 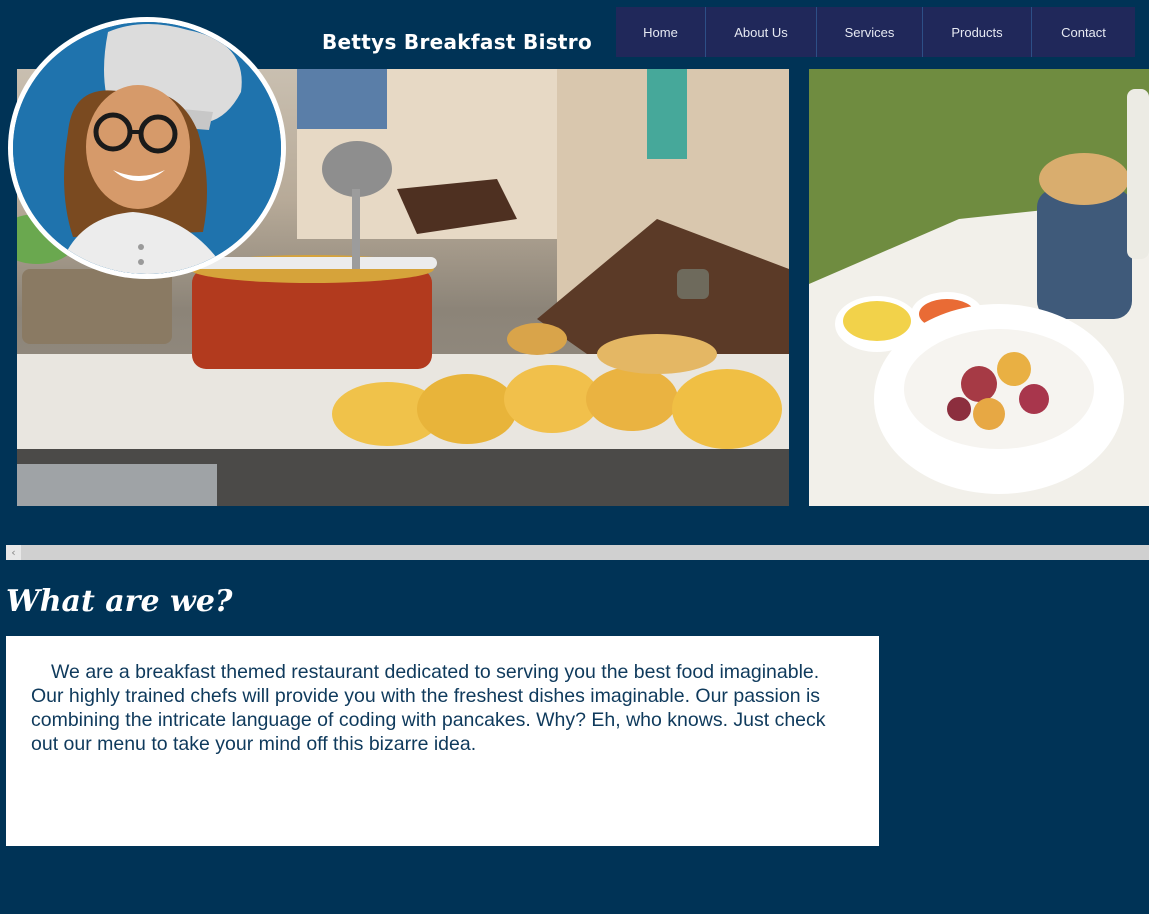 I want to click on site-title: Bettys Breakfast Bistro, so click(x=457, y=42).